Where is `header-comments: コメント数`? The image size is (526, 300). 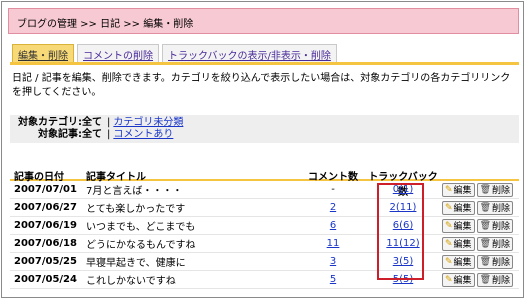 header-comments: コメント数 is located at coordinates (333, 177).